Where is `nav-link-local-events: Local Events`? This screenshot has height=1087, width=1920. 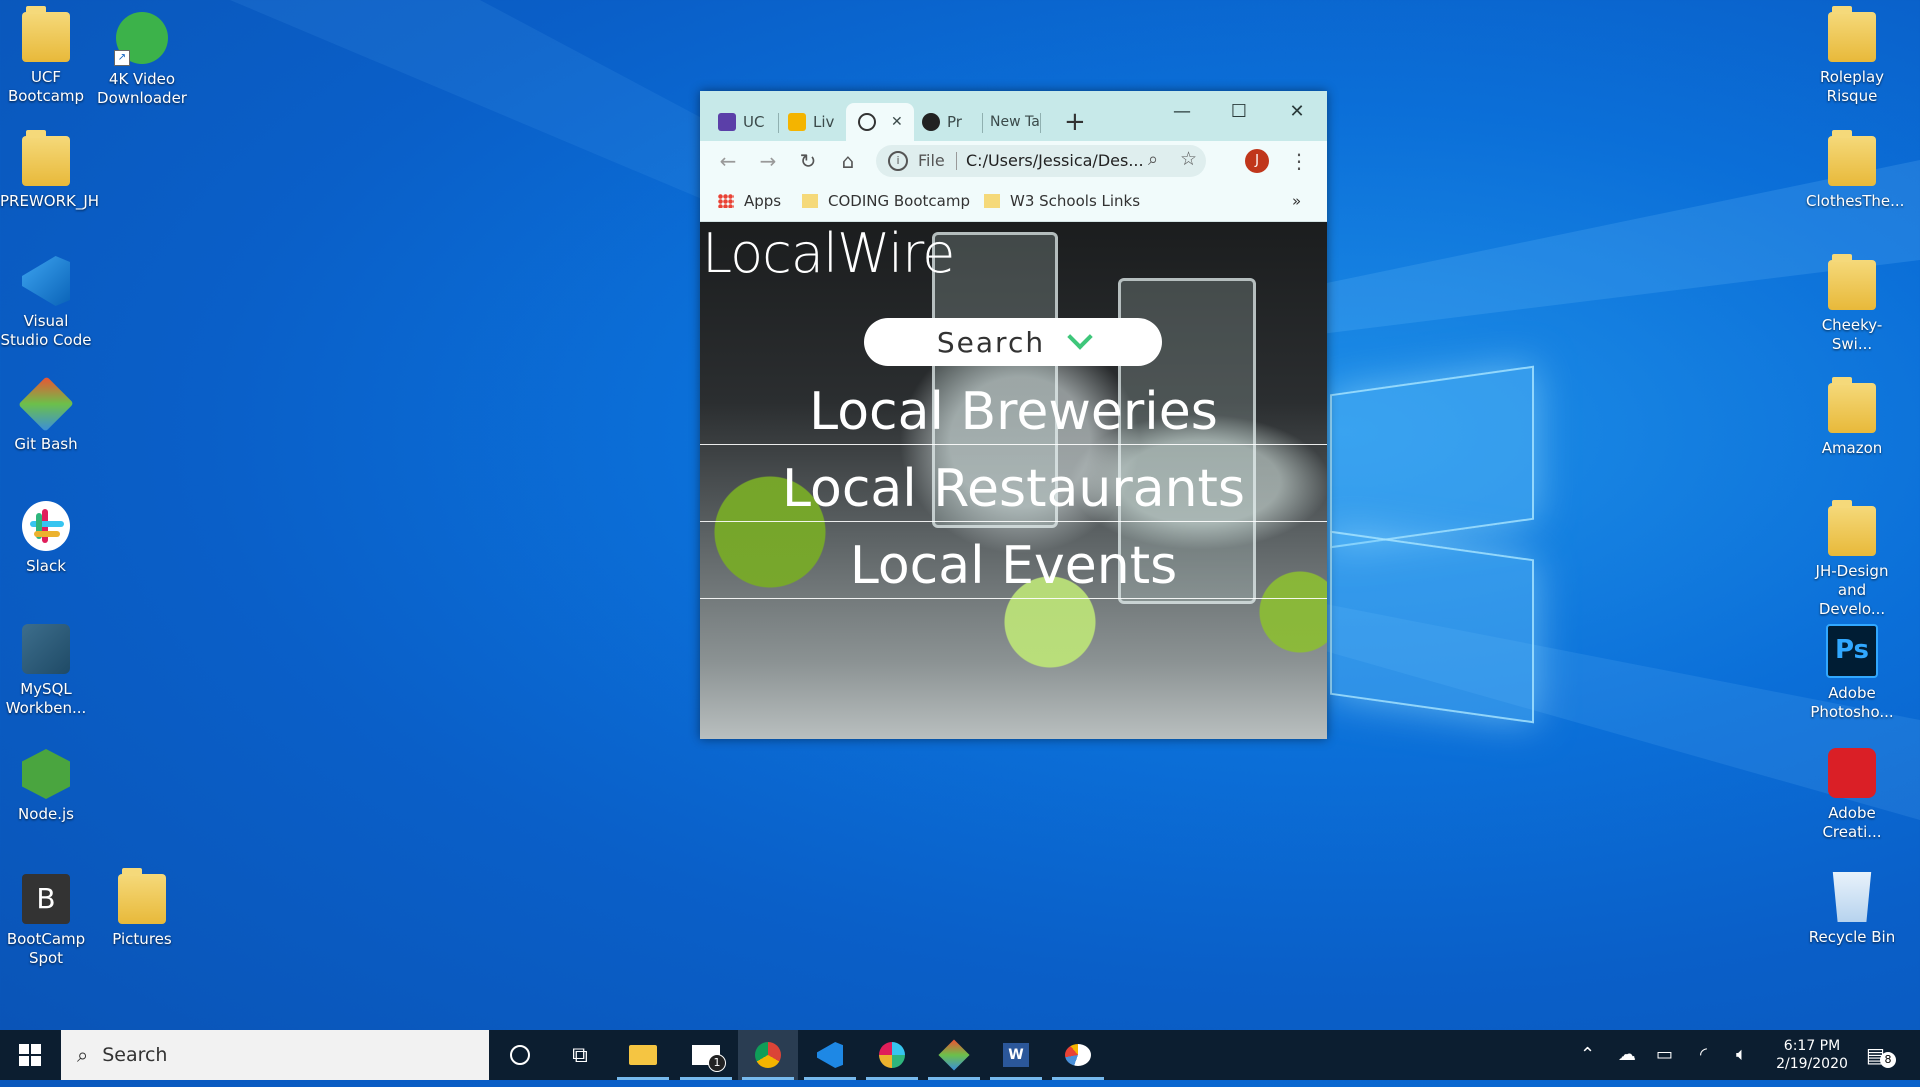 nav-link-local-events: Local Events is located at coordinates (1013, 566).